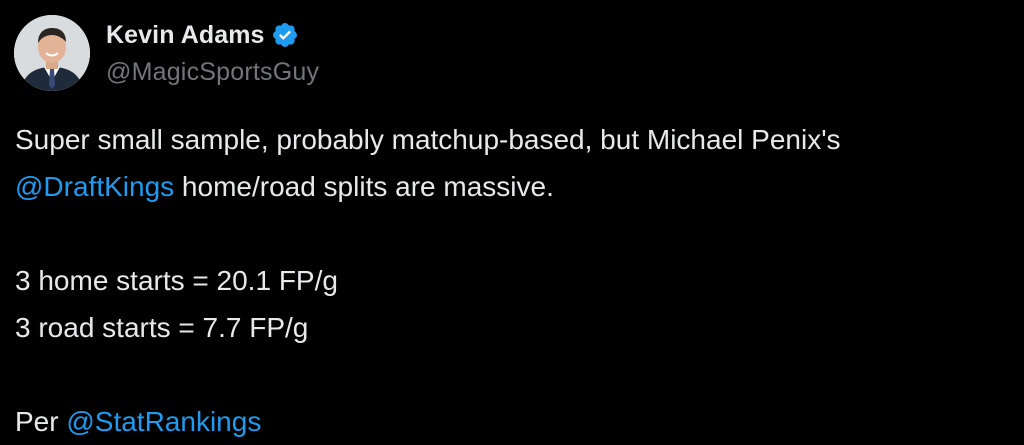 This screenshot has height=445, width=1024. I want to click on source-prefix: Per, so click(41, 421).